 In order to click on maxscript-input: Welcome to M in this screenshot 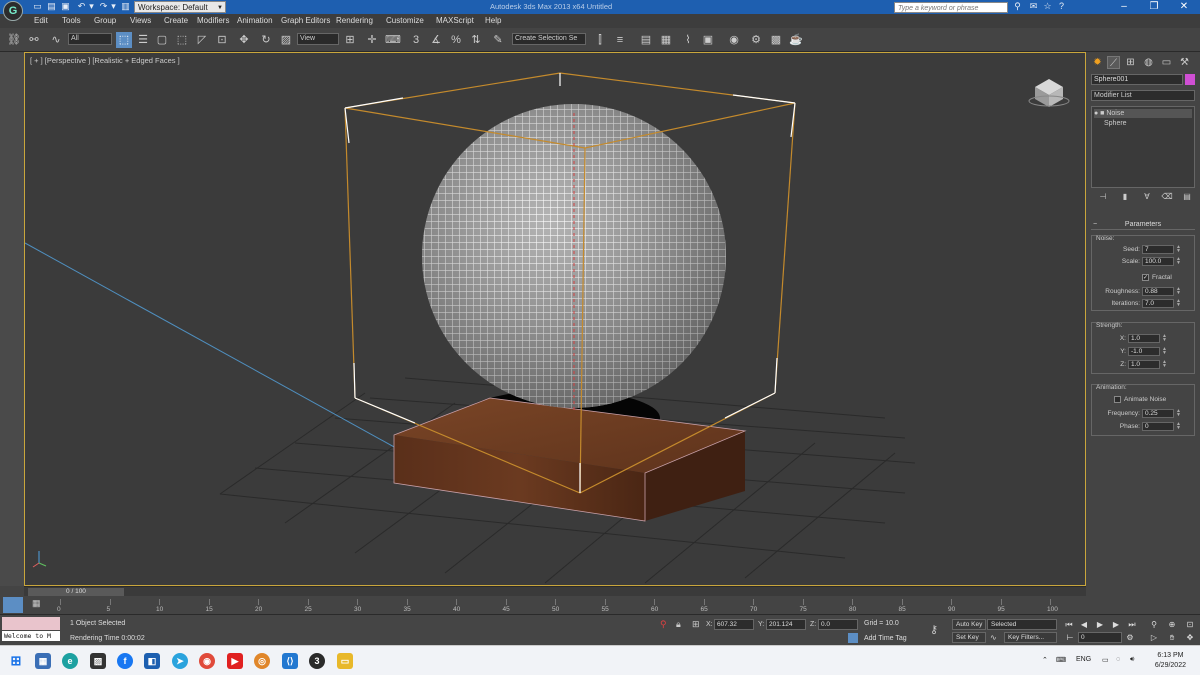, I will do `click(31, 636)`.